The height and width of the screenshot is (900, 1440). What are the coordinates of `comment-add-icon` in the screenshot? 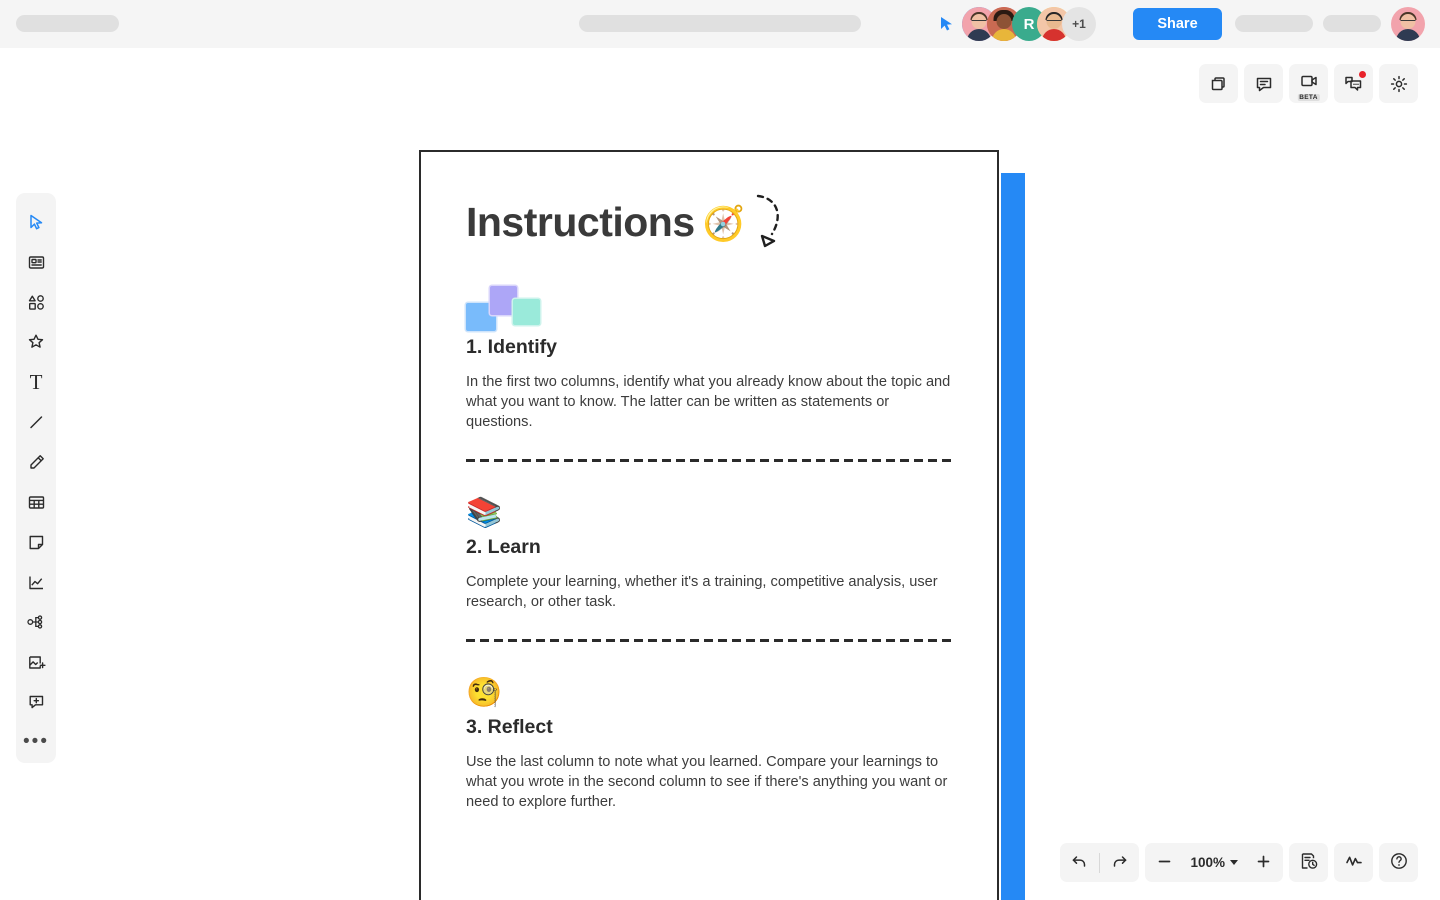 It's located at (36, 702).